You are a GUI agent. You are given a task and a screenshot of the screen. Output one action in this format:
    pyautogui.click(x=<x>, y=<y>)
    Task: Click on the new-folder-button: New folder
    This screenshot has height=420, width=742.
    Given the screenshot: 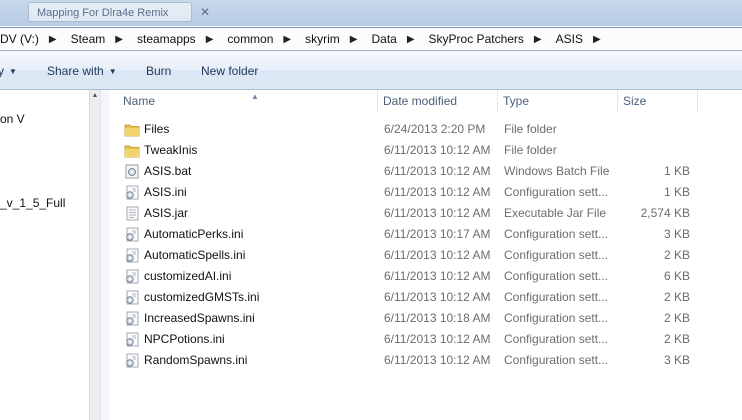 What is the action you would take?
    pyautogui.click(x=229, y=70)
    